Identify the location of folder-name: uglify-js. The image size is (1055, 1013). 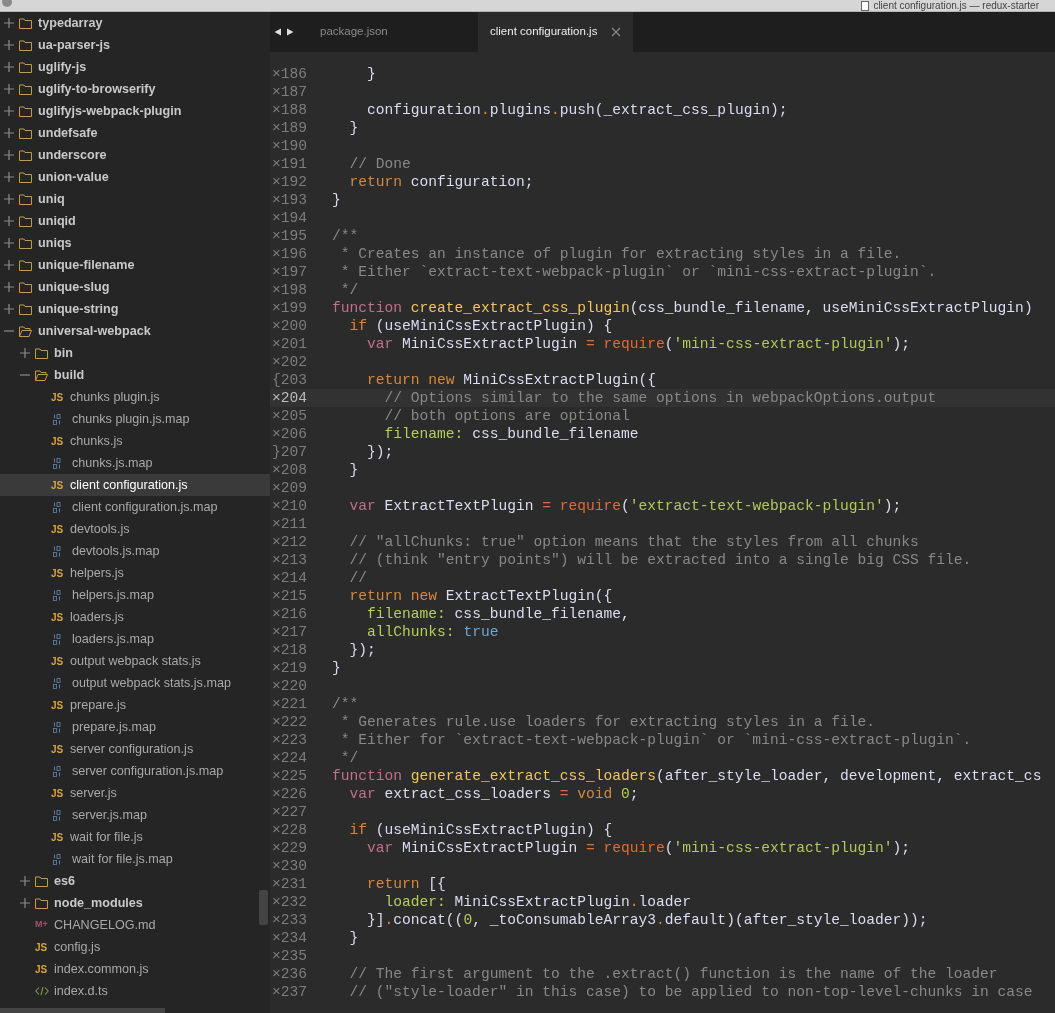
(62, 67).